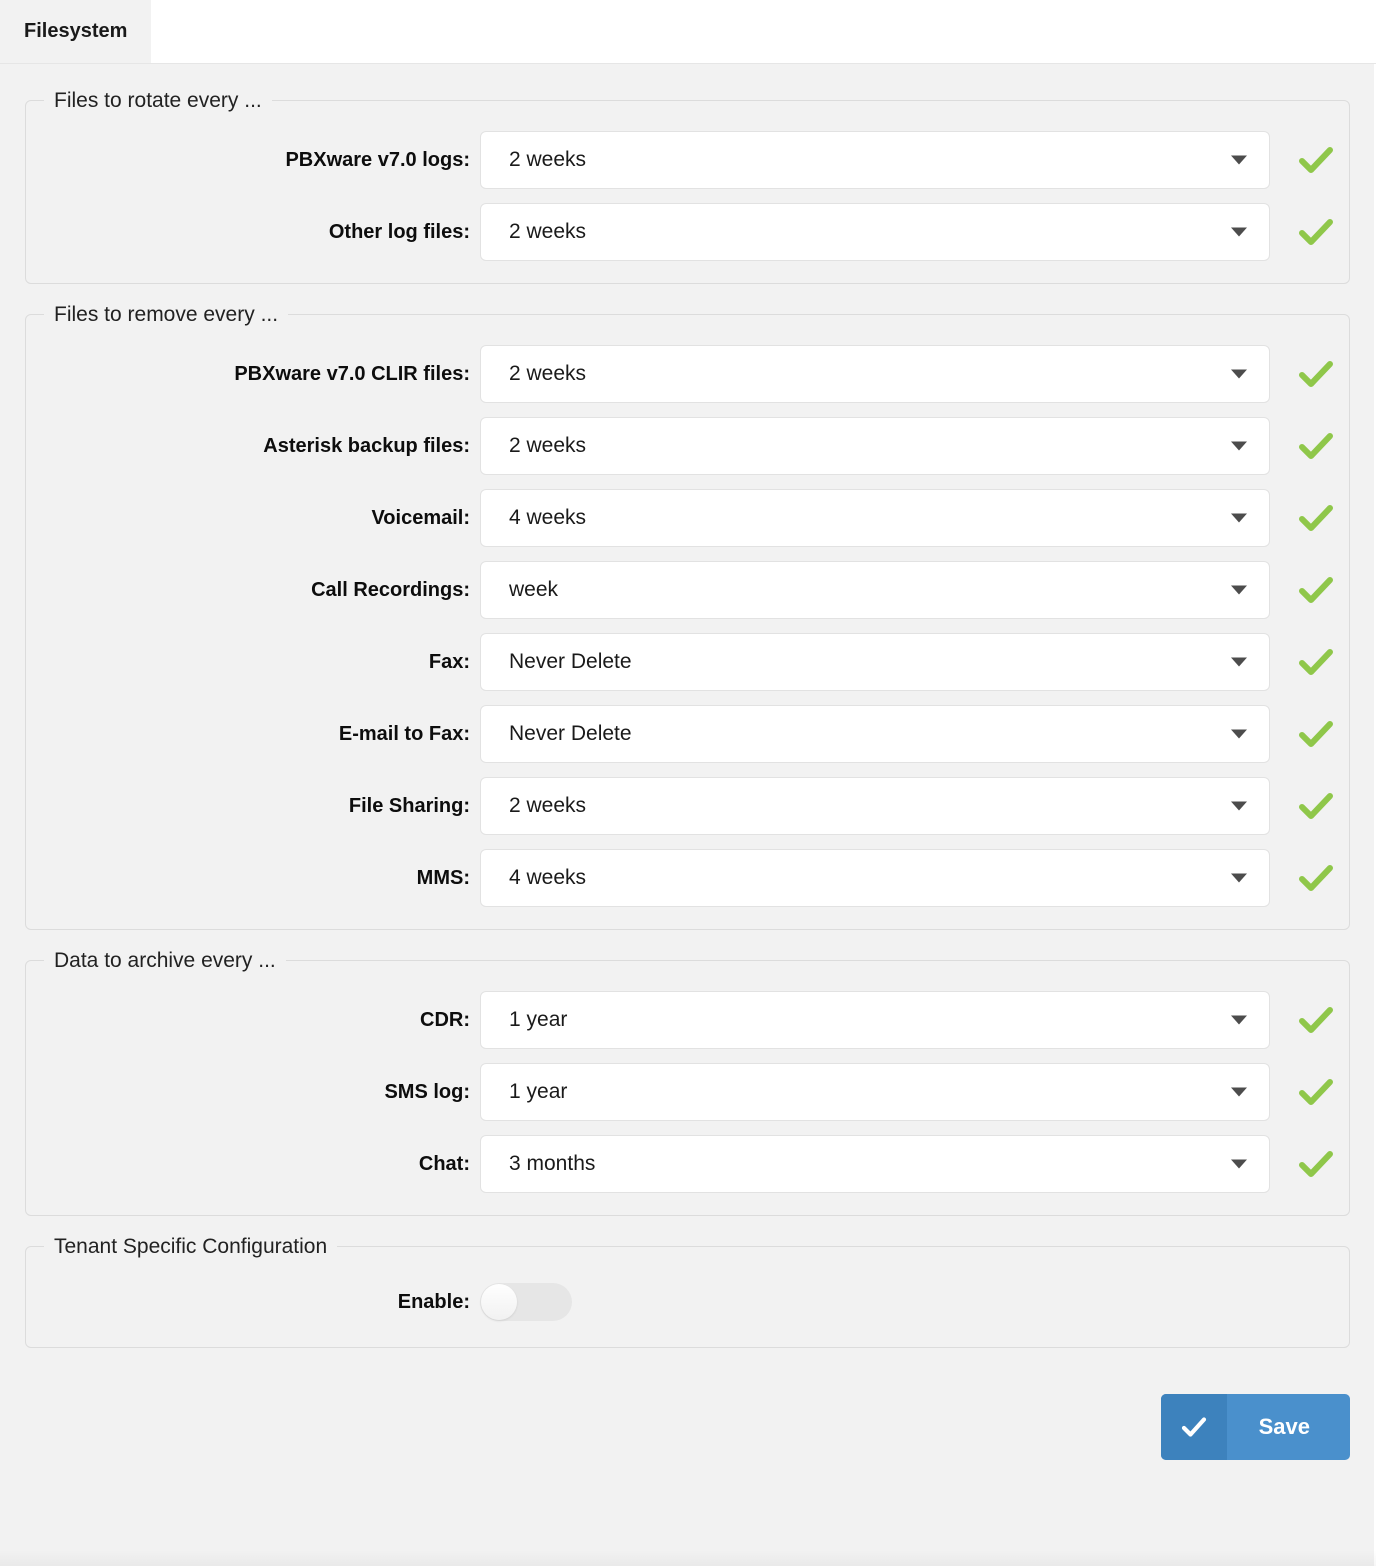 The height and width of the screenshot is (1566, 1376). Describe the element at coordinates (445, 1019) in the screenshot. I see `label-cdr: CDR:` at that location.